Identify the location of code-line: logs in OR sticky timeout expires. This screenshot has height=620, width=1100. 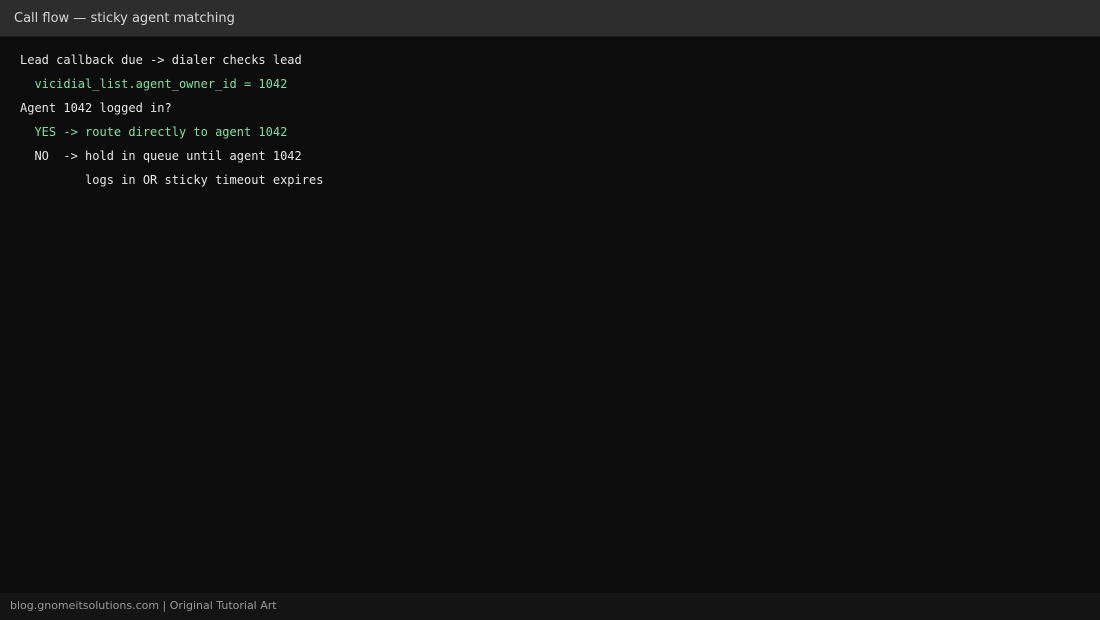
(172, 180).